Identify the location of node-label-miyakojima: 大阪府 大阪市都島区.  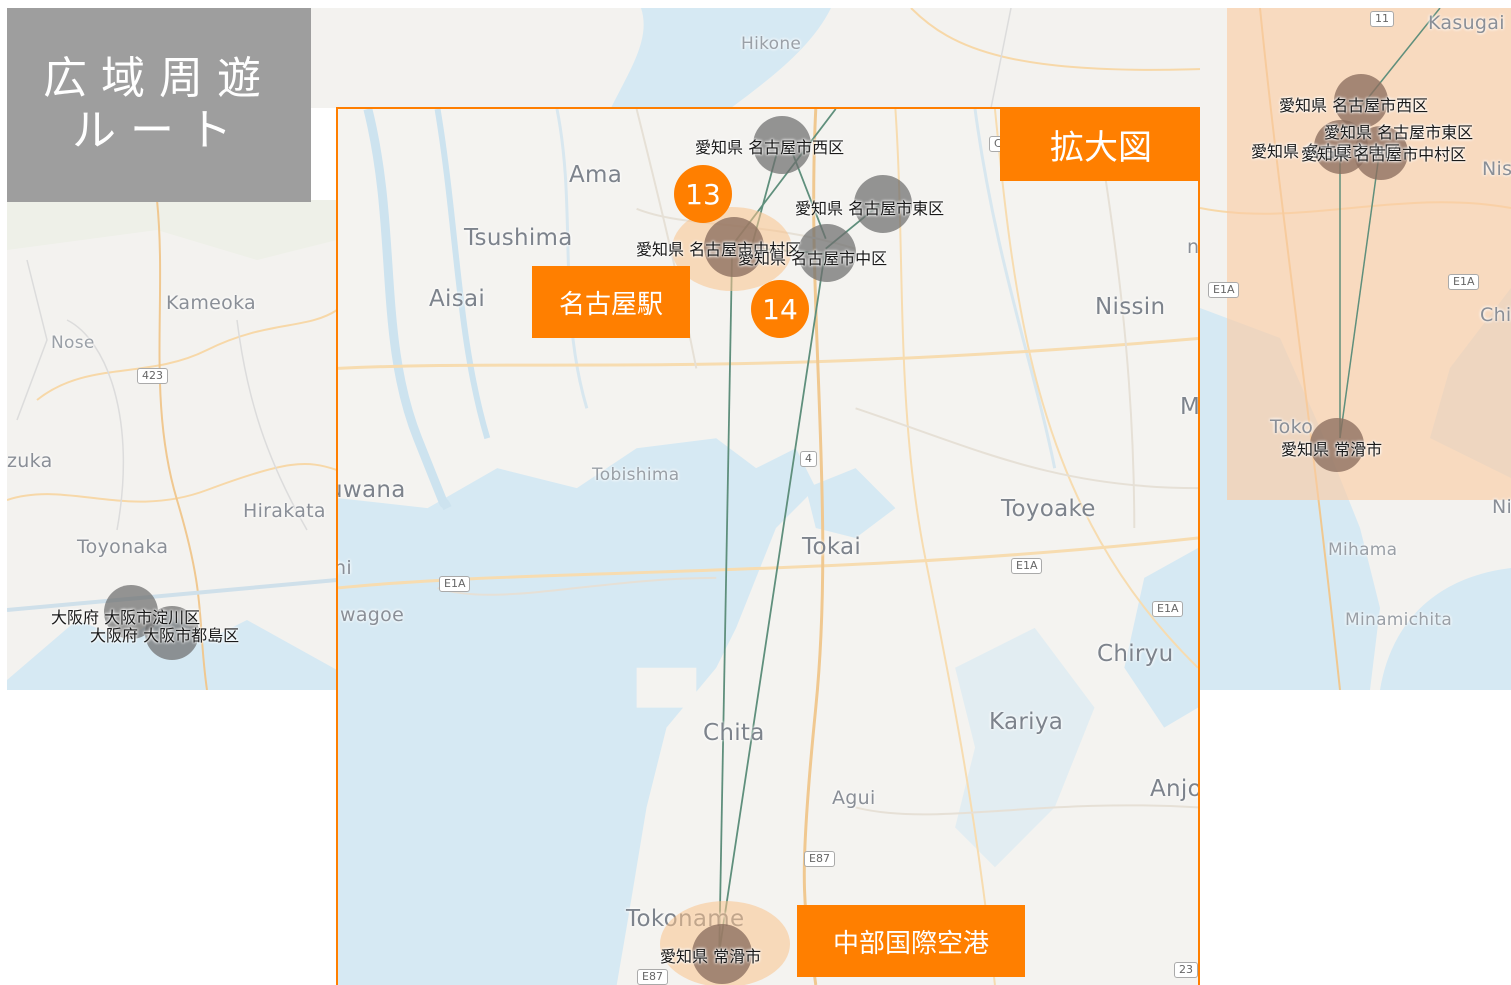
(165, 635).